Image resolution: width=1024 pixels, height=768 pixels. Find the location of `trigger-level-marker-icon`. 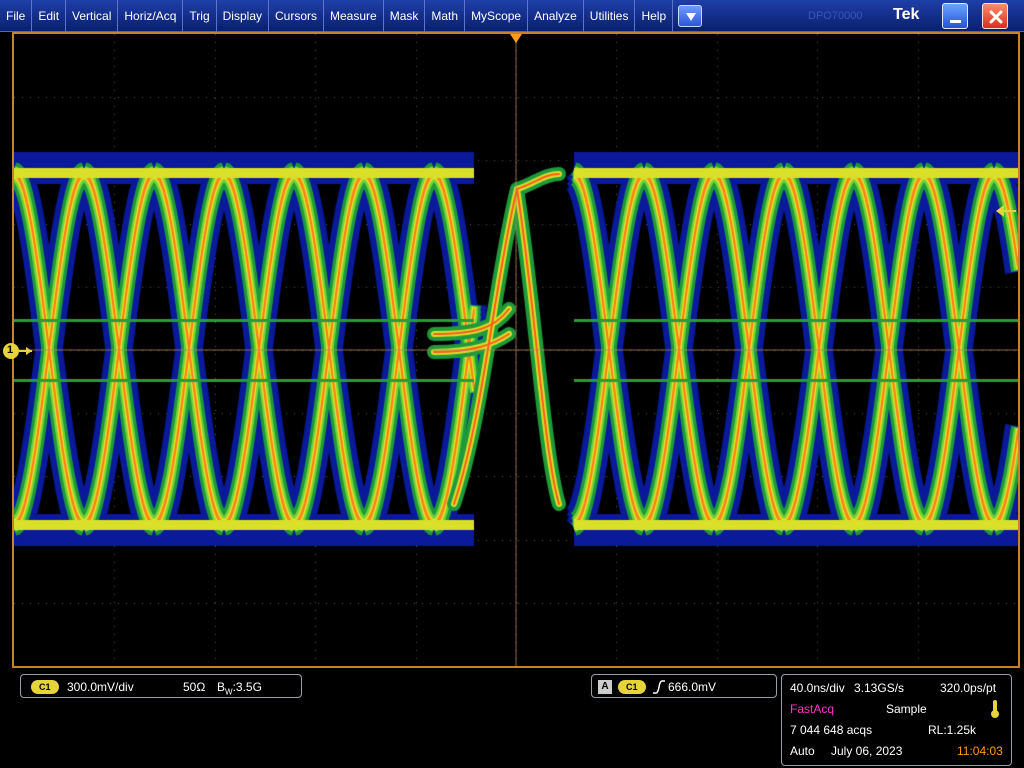

trigger-level-marker-icon is located at coordinates (1006, 211).